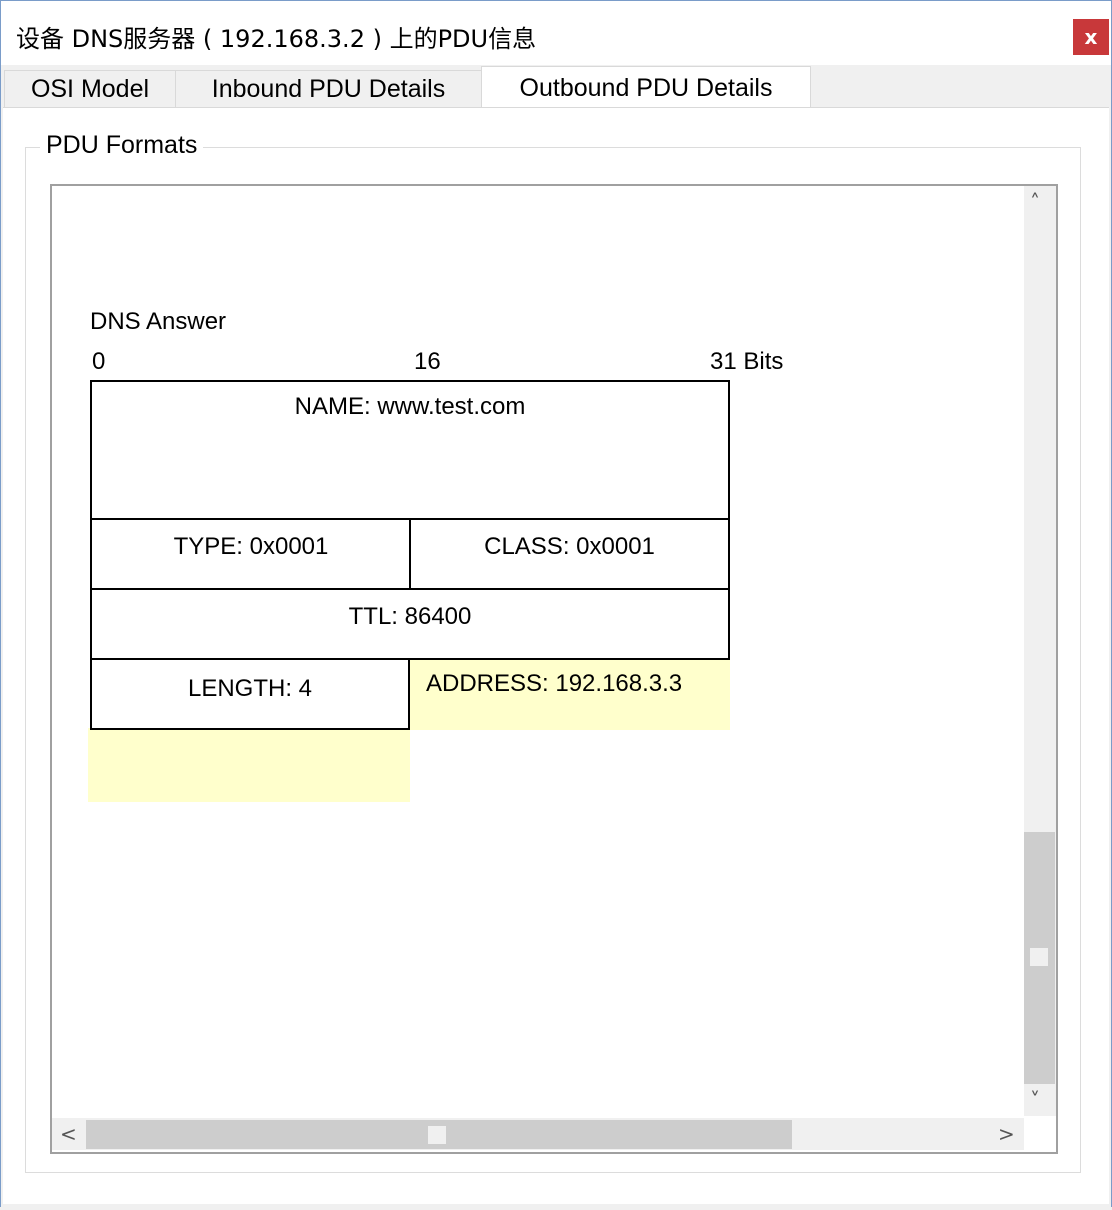 The height and width of the screenshot is (1210, 1112). Describe the element at coordinates (554, 683) in the screenshot. I see `address-field-label: ADDRESS: 192.168.3.3` at that location.